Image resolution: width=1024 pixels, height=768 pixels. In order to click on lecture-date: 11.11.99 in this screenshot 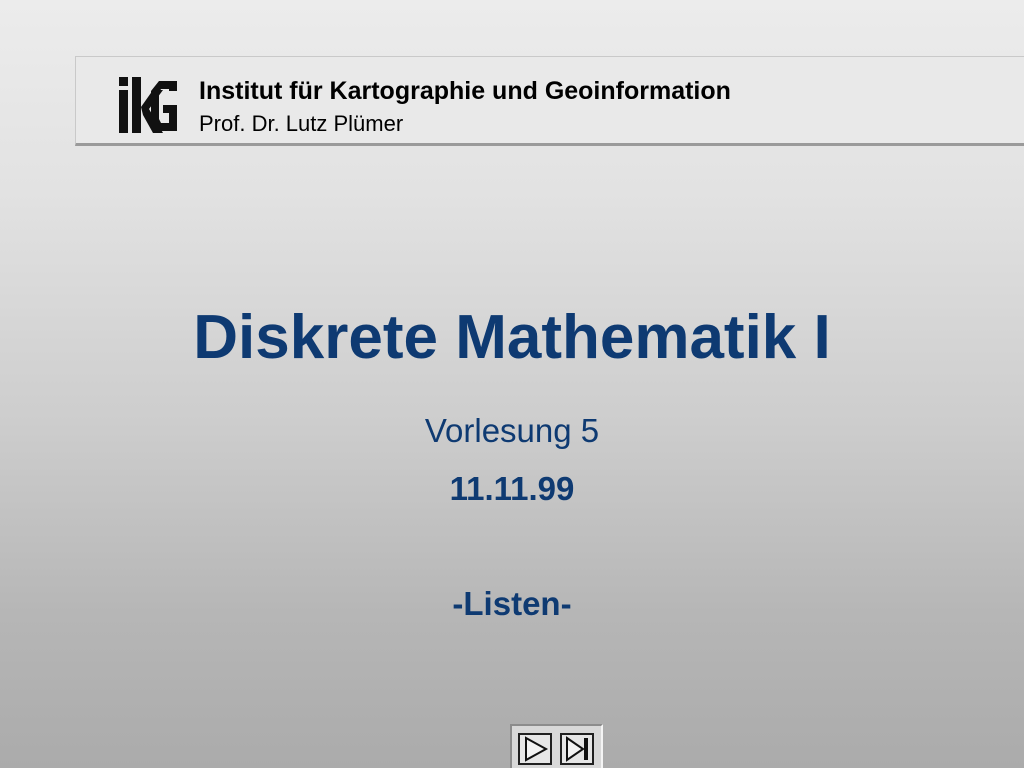, I will do `click(512, 488)`.